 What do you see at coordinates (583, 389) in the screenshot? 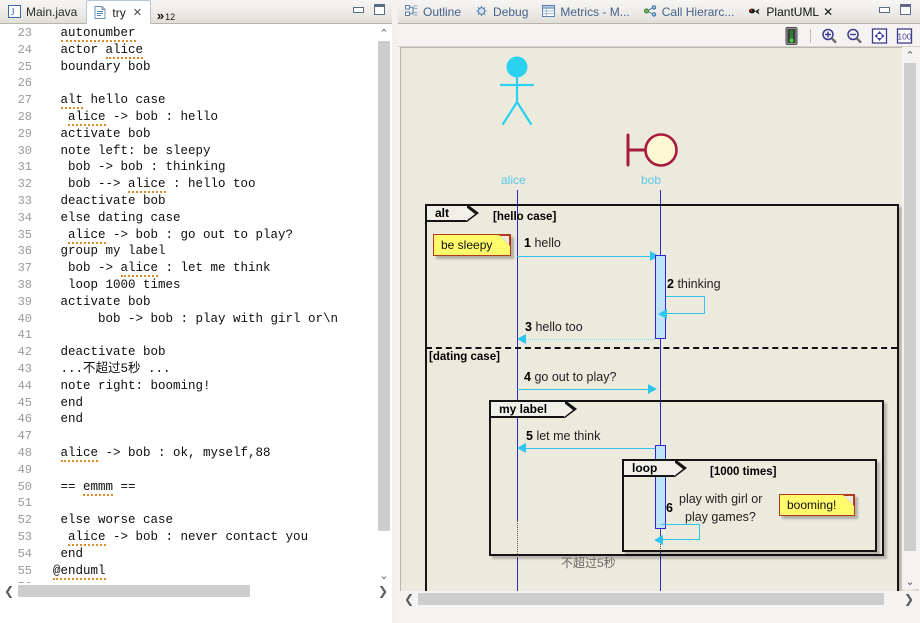
I see `message-4-arrow` at bounding box center [583, 389].